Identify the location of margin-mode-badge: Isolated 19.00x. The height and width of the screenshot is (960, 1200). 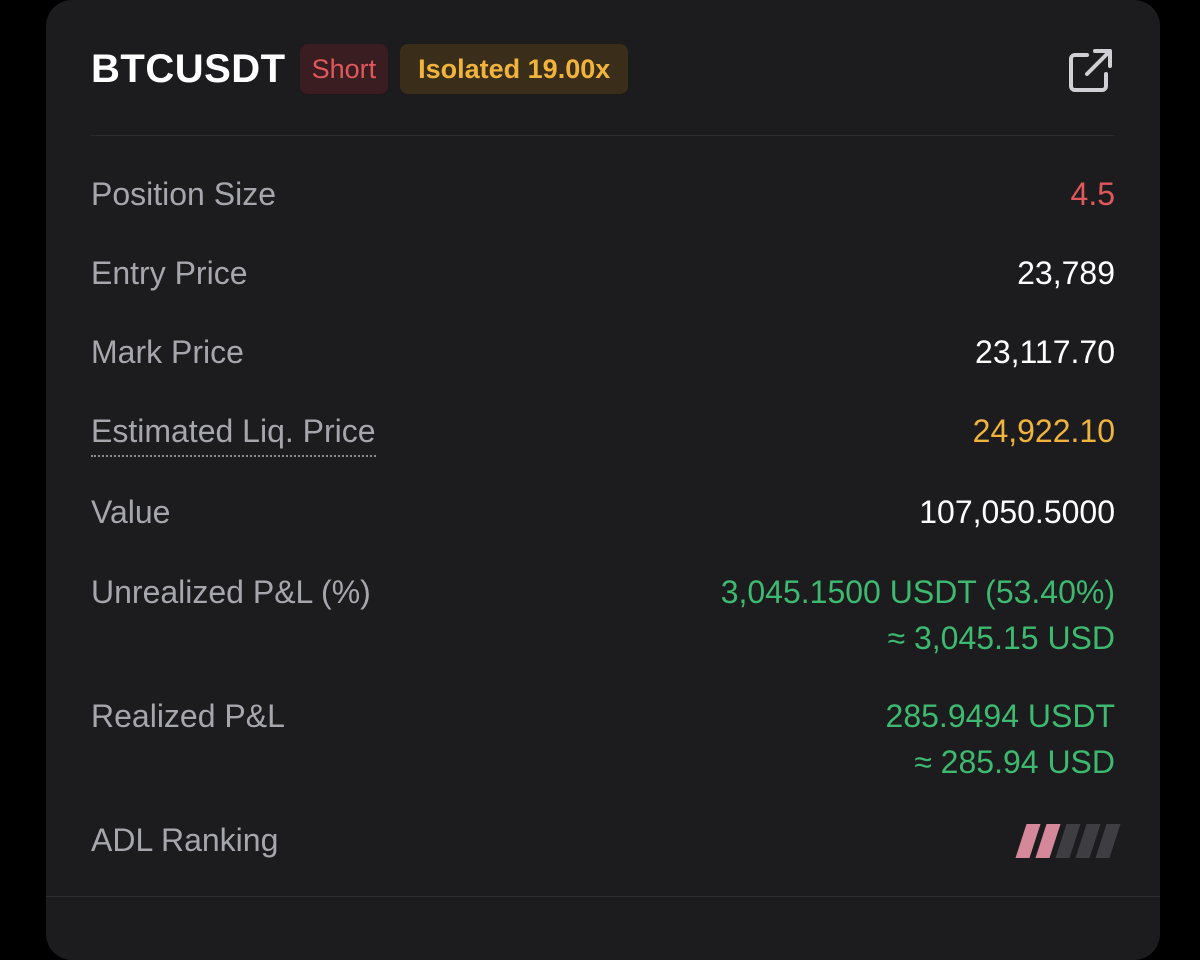
(514, 69).